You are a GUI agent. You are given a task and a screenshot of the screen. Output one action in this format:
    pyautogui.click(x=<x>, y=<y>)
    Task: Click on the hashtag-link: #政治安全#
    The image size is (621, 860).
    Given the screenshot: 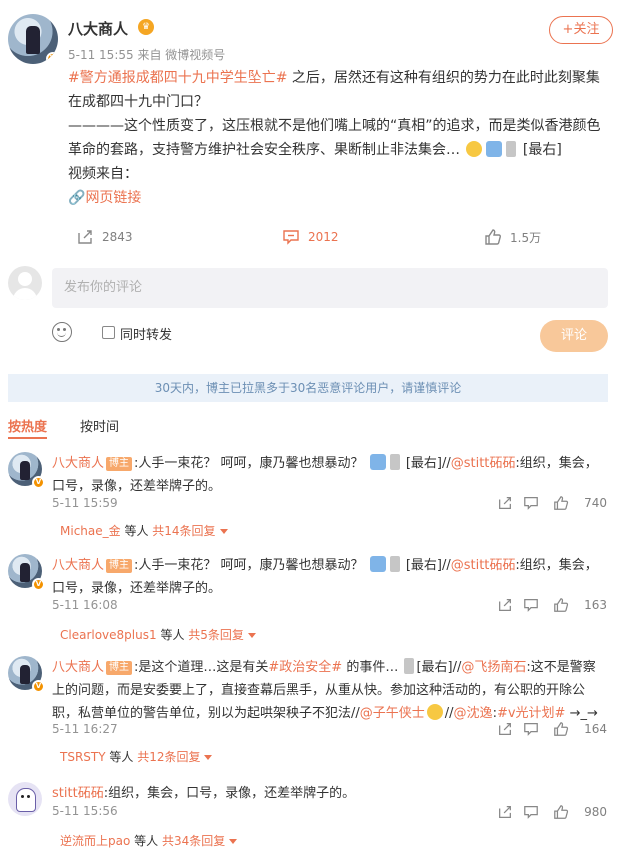 What is the action you would take?
    pyautogui.click(x=305, y=667)
    